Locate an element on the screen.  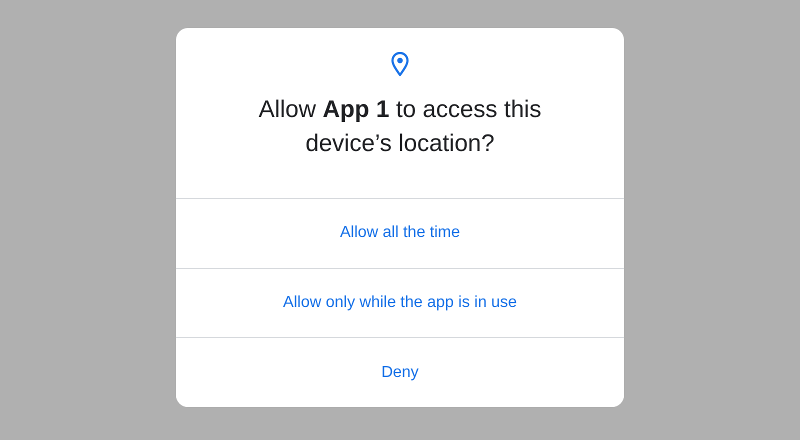
dialog-title: Allow App 1 to access this device’s location? is located at coordinates (400, 127).